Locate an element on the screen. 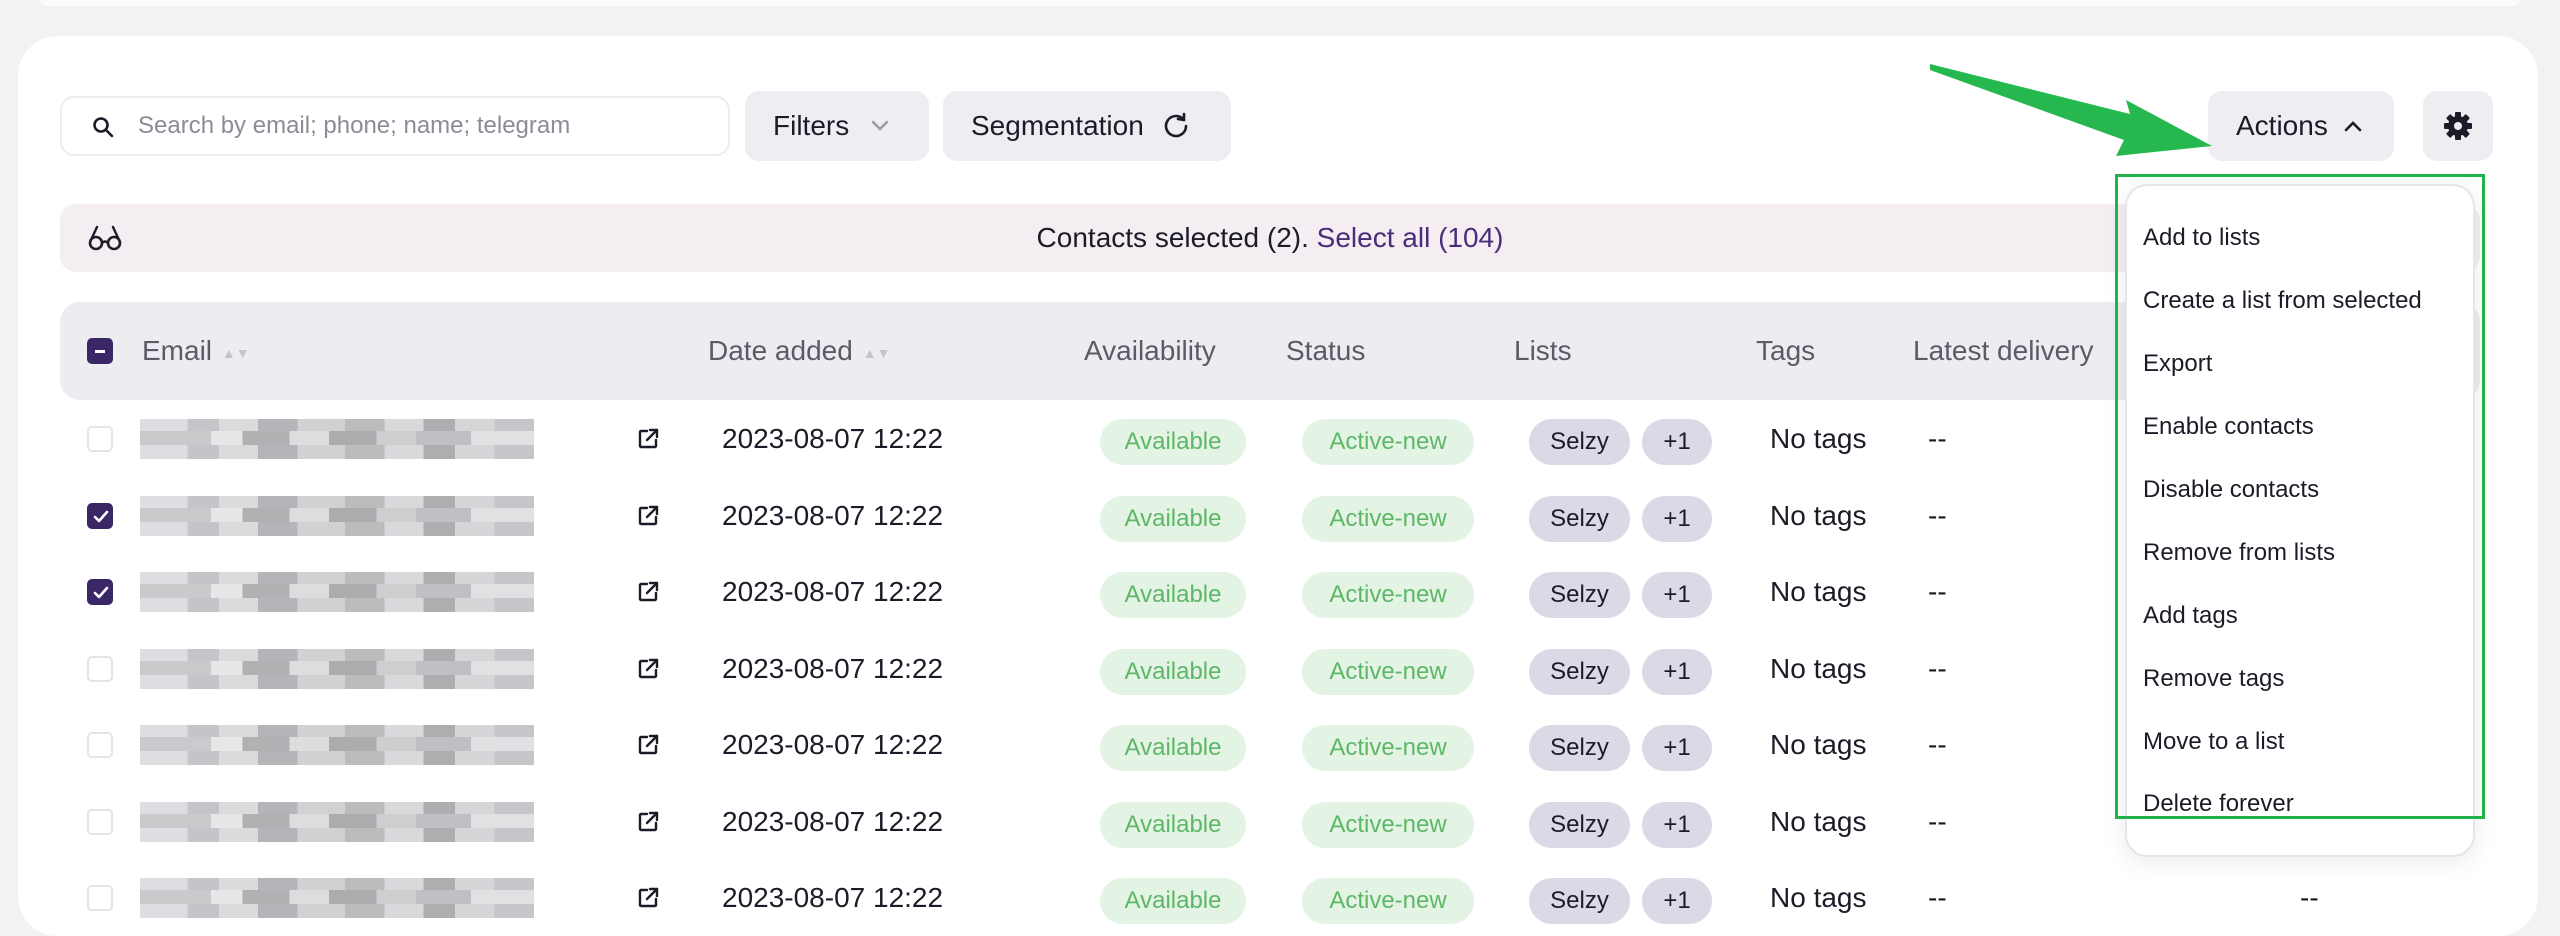  segmentation-label: Segmentation is located at coordinates (1057, 125).